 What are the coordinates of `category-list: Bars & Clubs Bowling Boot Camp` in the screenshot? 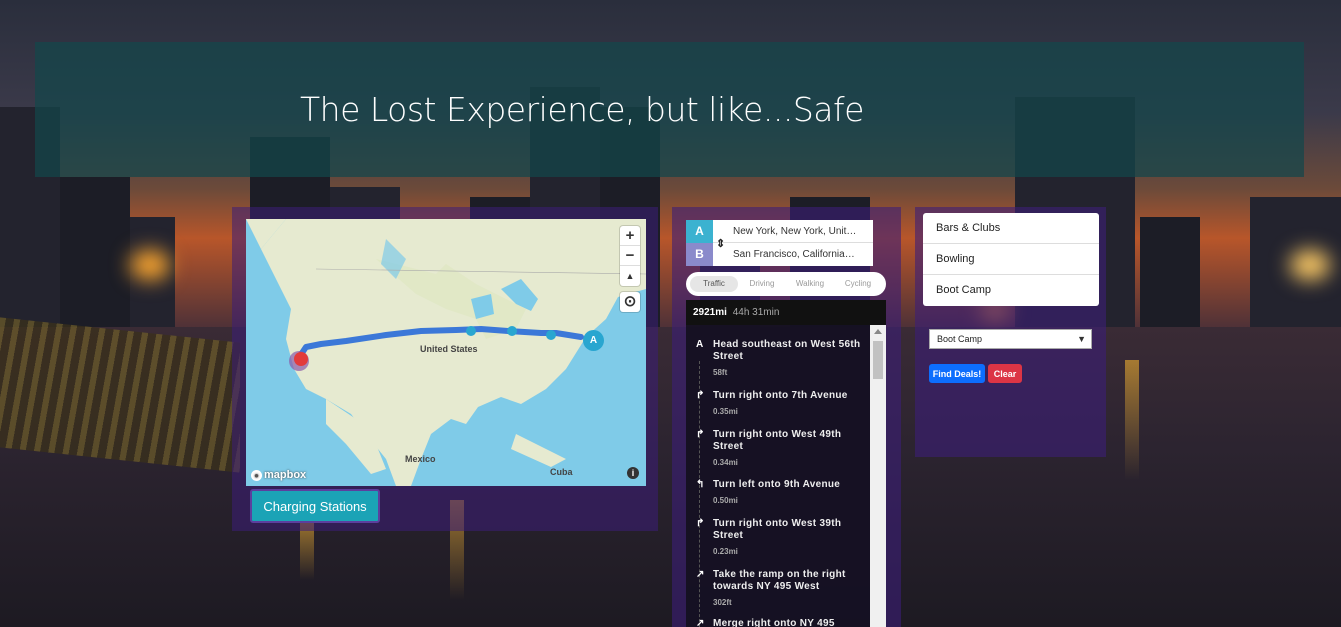 It's located at (1011, 259).